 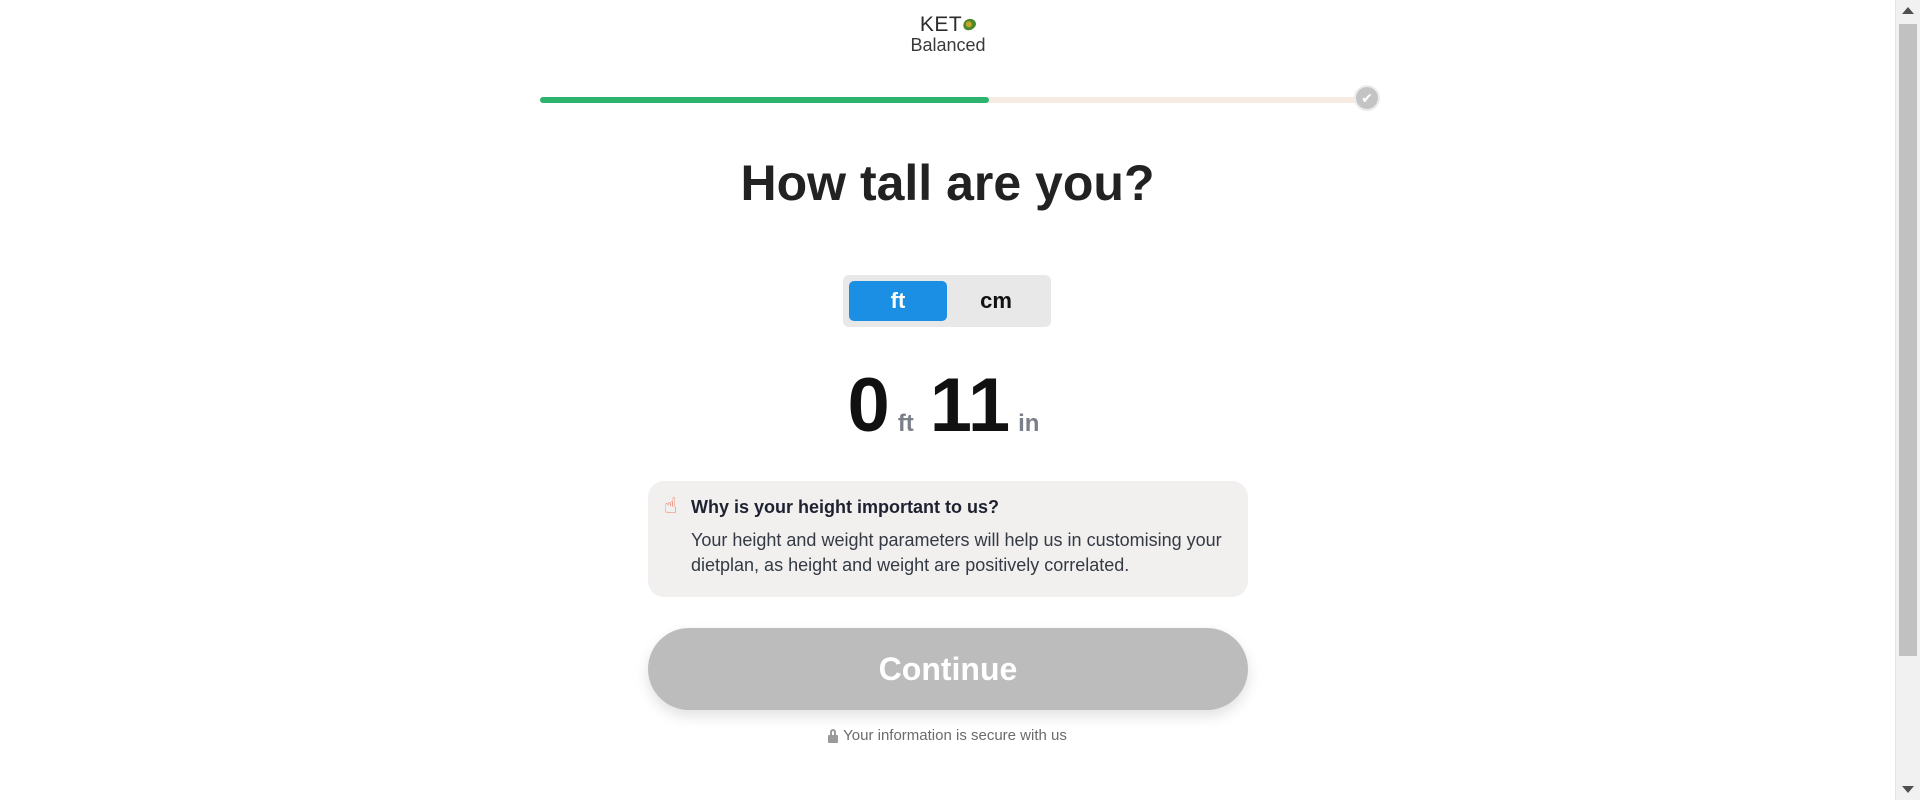 I want to click on unit-toggle: ft cm, so click(x=947, y=301).